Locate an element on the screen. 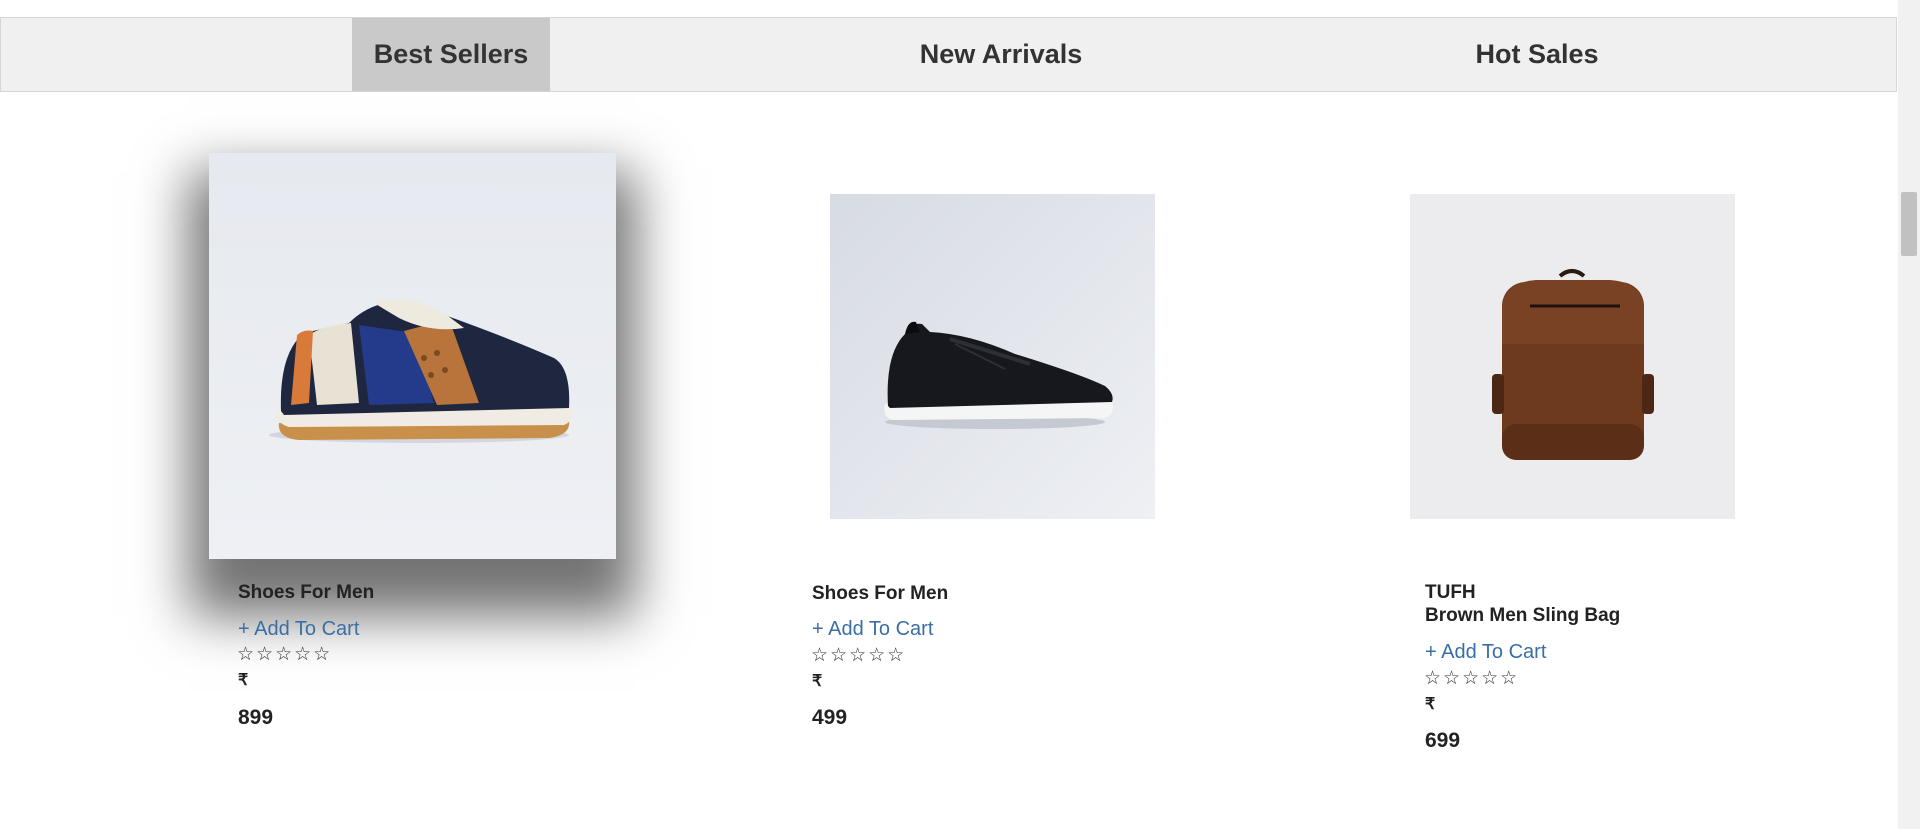  product-price: 899 is located at coordinates (256, 717).